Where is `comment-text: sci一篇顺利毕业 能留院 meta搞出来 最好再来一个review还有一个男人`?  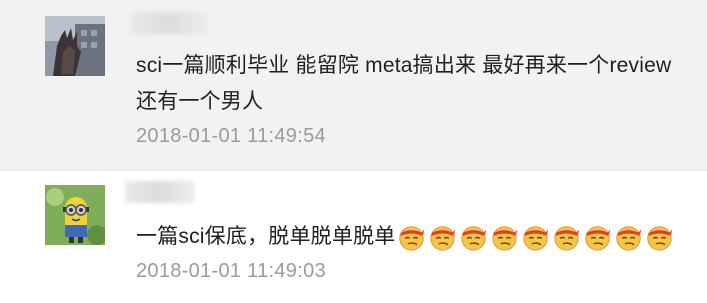 comment-text: sci一篇顺利毕业 能留院 meta搞出来 最好再来一个review还有一个男人 is located at coordinates (404, 83).